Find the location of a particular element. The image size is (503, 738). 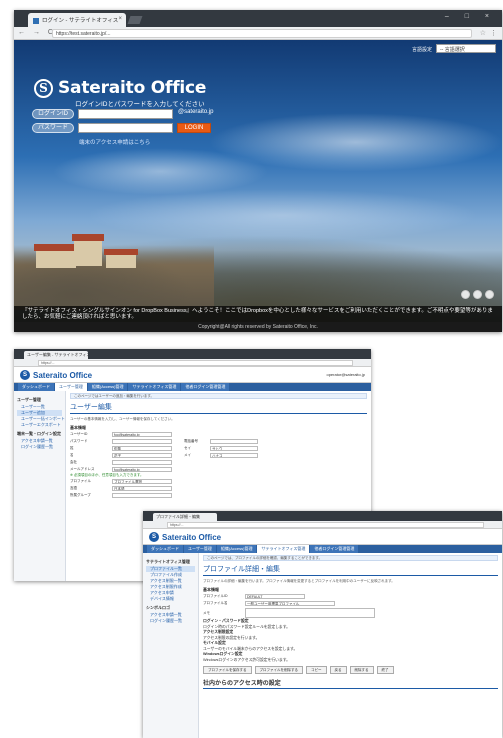

browser-tab: ユーザー編集 - サテライトオフィス is located at coordinates (56, 355).